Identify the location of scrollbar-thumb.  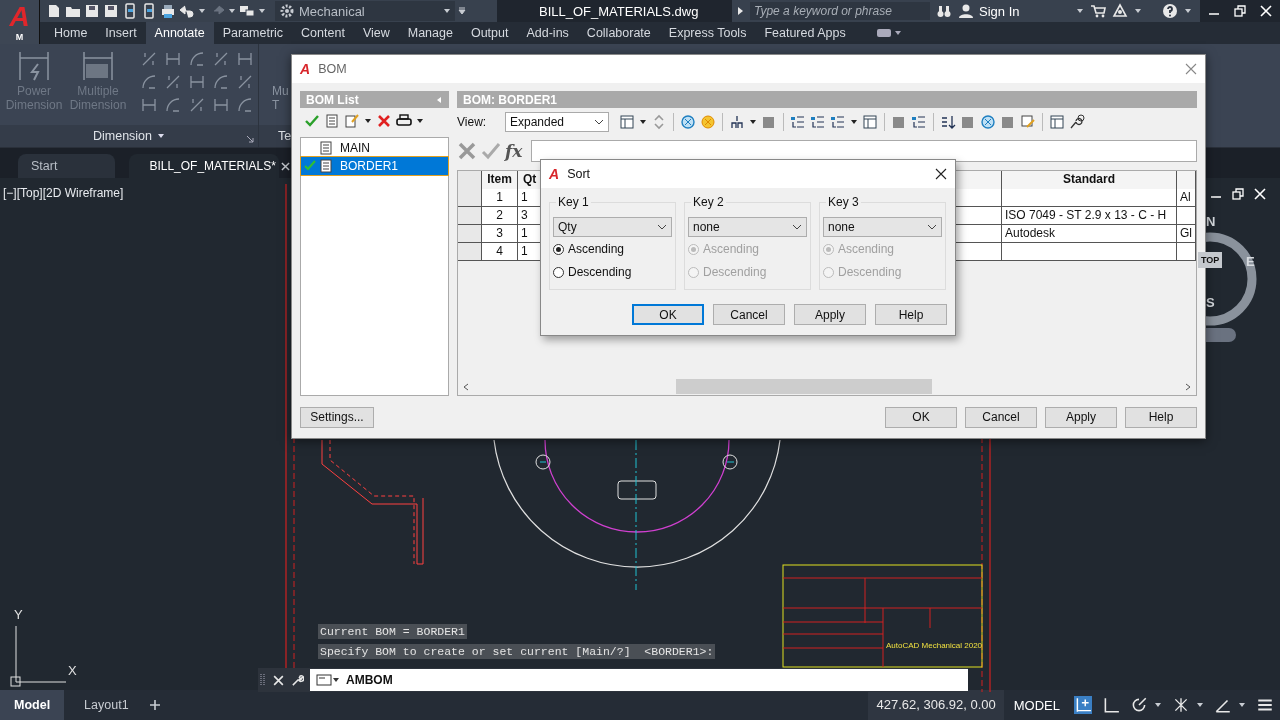
(804, 386).